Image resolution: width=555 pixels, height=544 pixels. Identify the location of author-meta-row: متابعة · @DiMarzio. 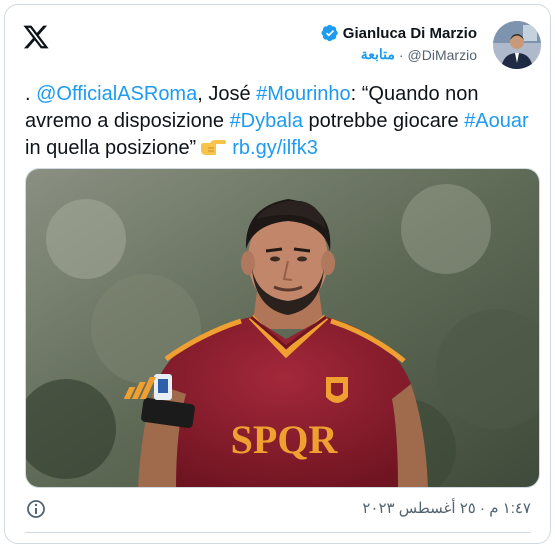
(399, 54).